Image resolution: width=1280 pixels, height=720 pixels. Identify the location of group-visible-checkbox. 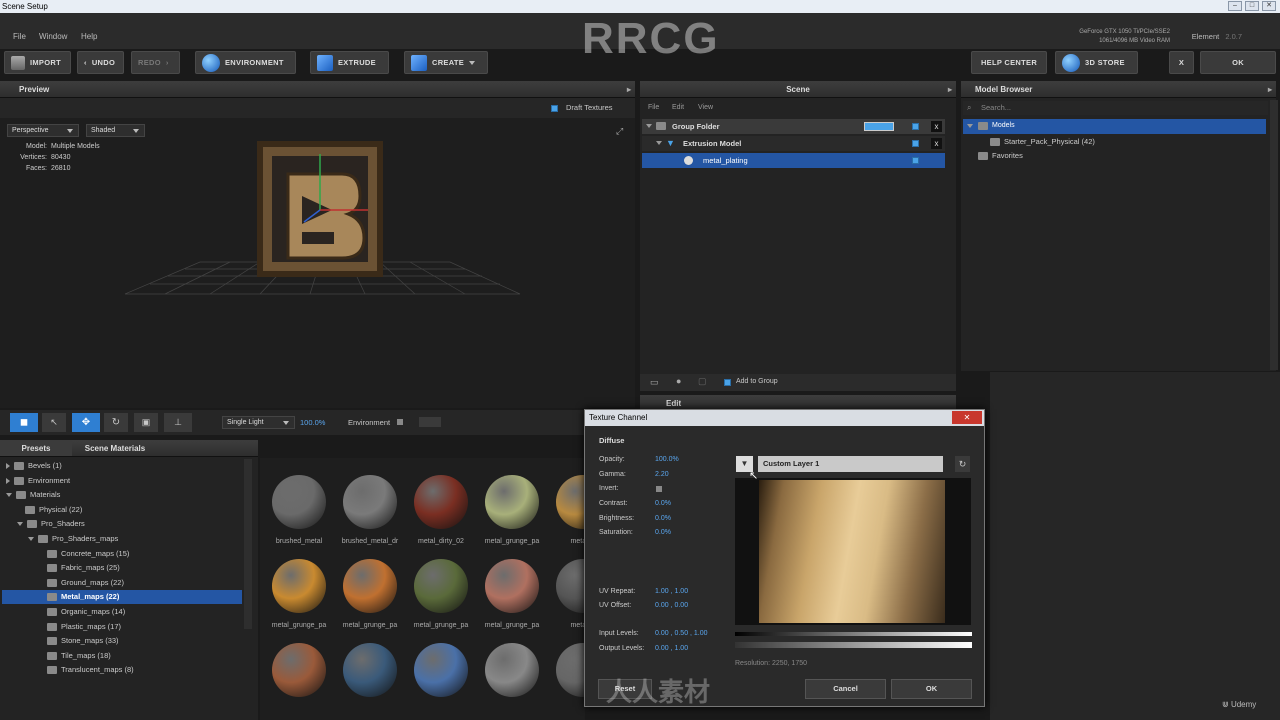
(915, 126).